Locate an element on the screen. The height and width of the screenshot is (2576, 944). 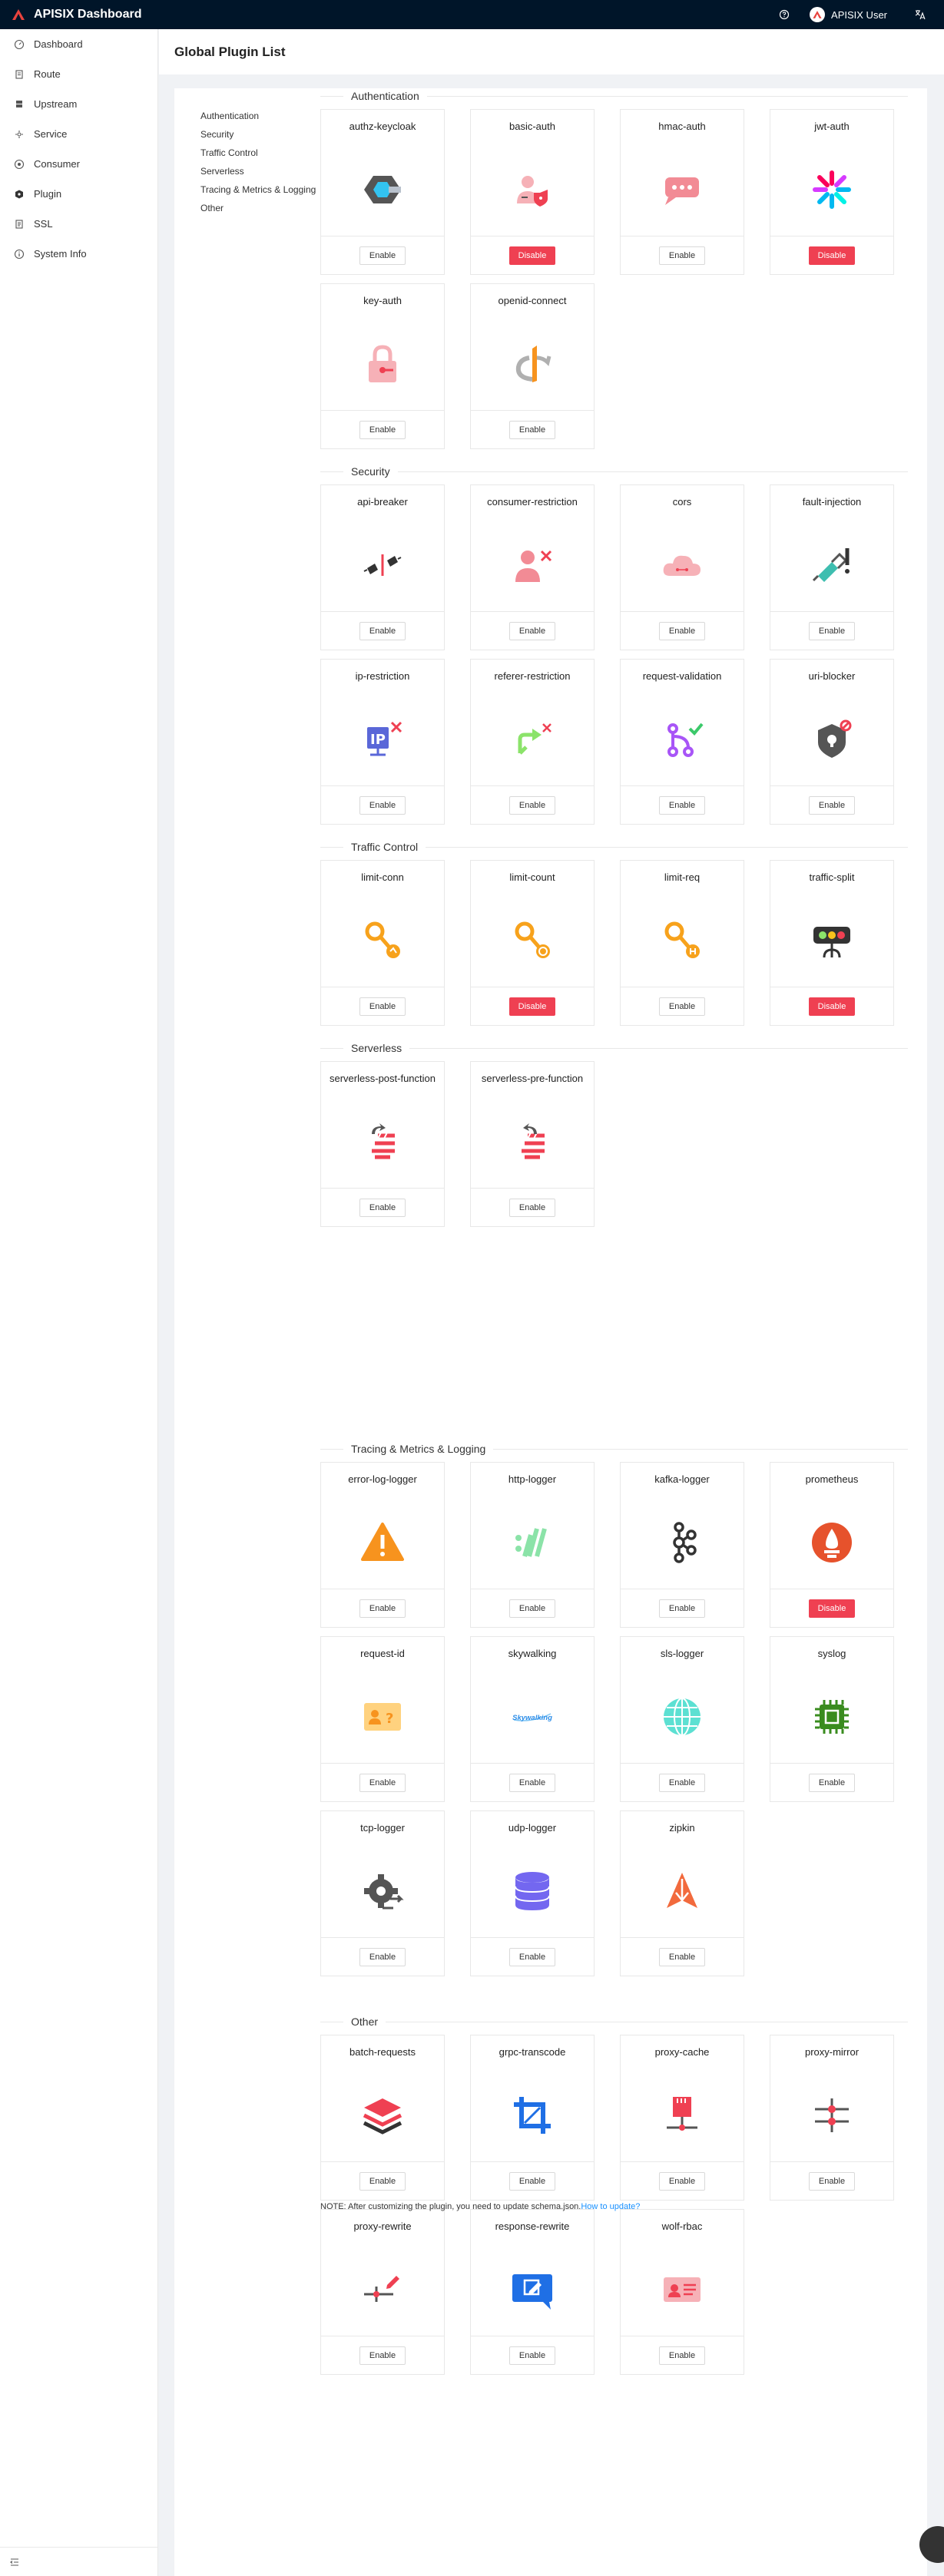
anchor-link: Serverless is located at coordinates (258, 171).